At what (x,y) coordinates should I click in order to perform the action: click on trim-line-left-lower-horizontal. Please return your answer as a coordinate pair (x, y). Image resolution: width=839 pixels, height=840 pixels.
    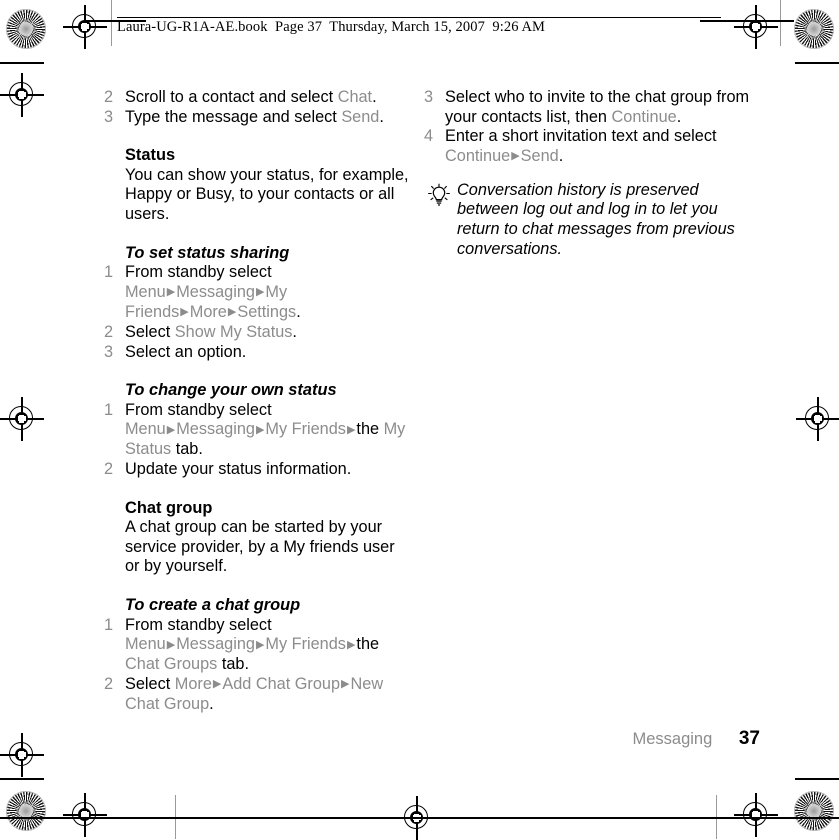
    Looking at the image, I should click on (22, 779).